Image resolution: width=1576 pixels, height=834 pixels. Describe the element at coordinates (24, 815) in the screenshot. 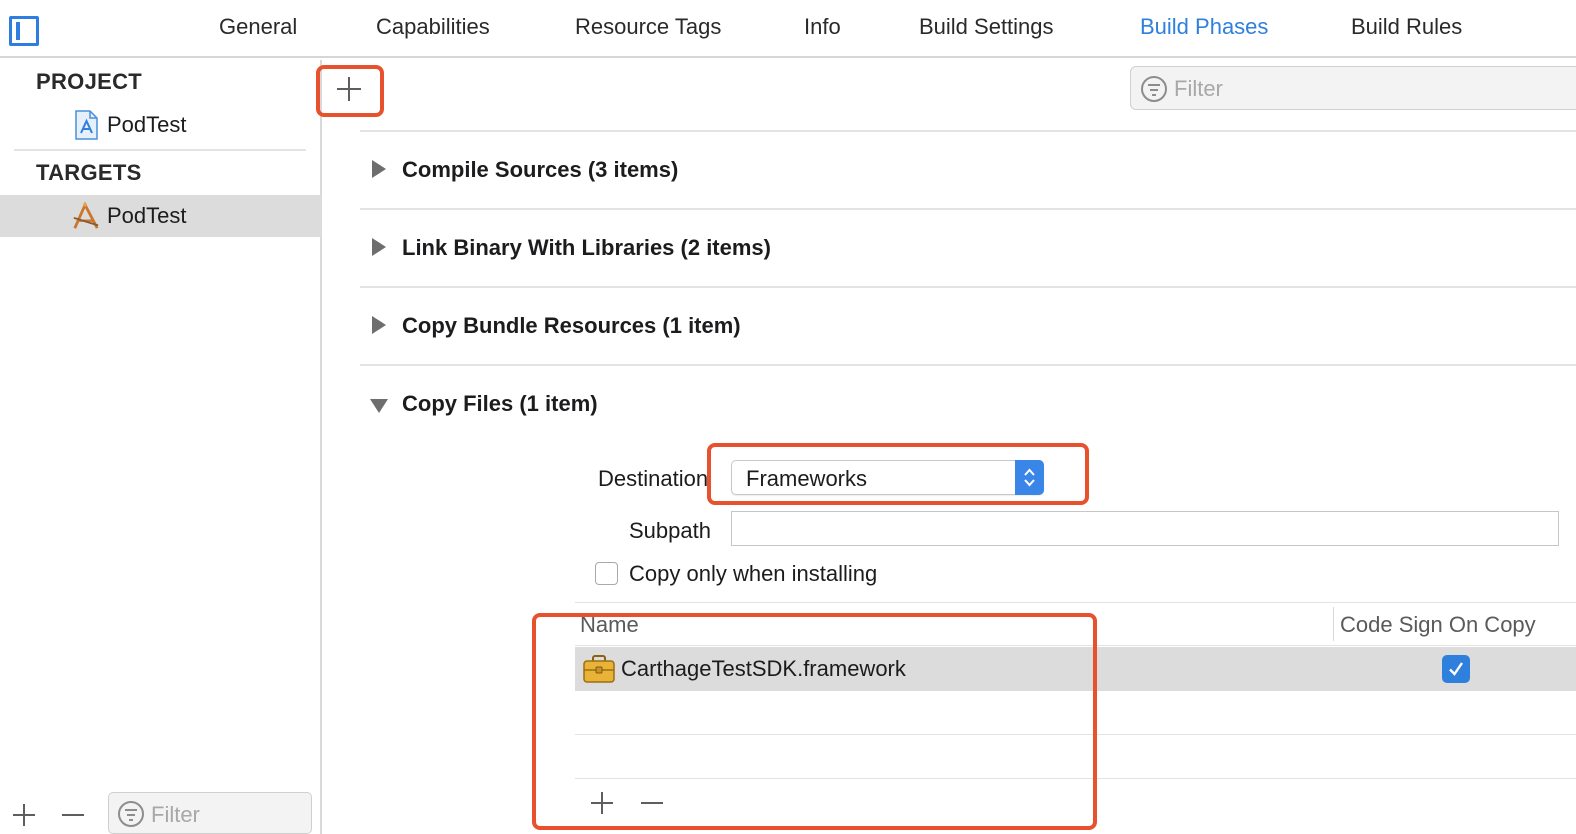

I see `add-target-icon` at that location.